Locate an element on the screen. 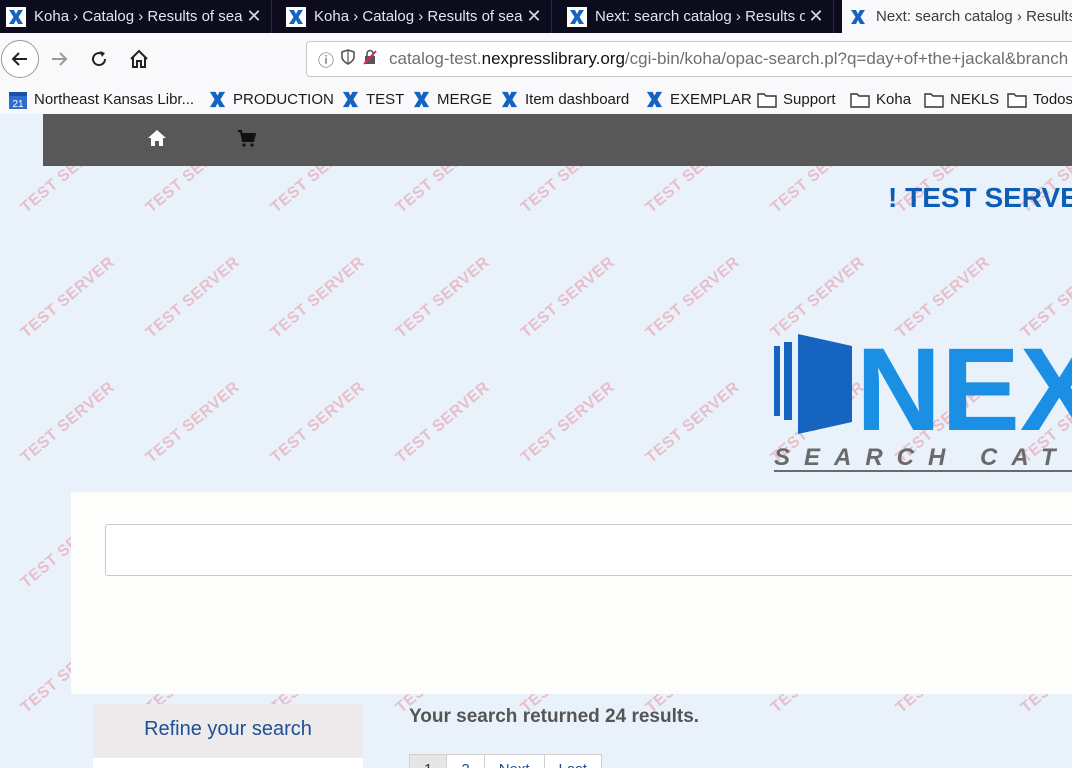  results-count: Your search returned 24 results. is located at coordinates (554, 716).